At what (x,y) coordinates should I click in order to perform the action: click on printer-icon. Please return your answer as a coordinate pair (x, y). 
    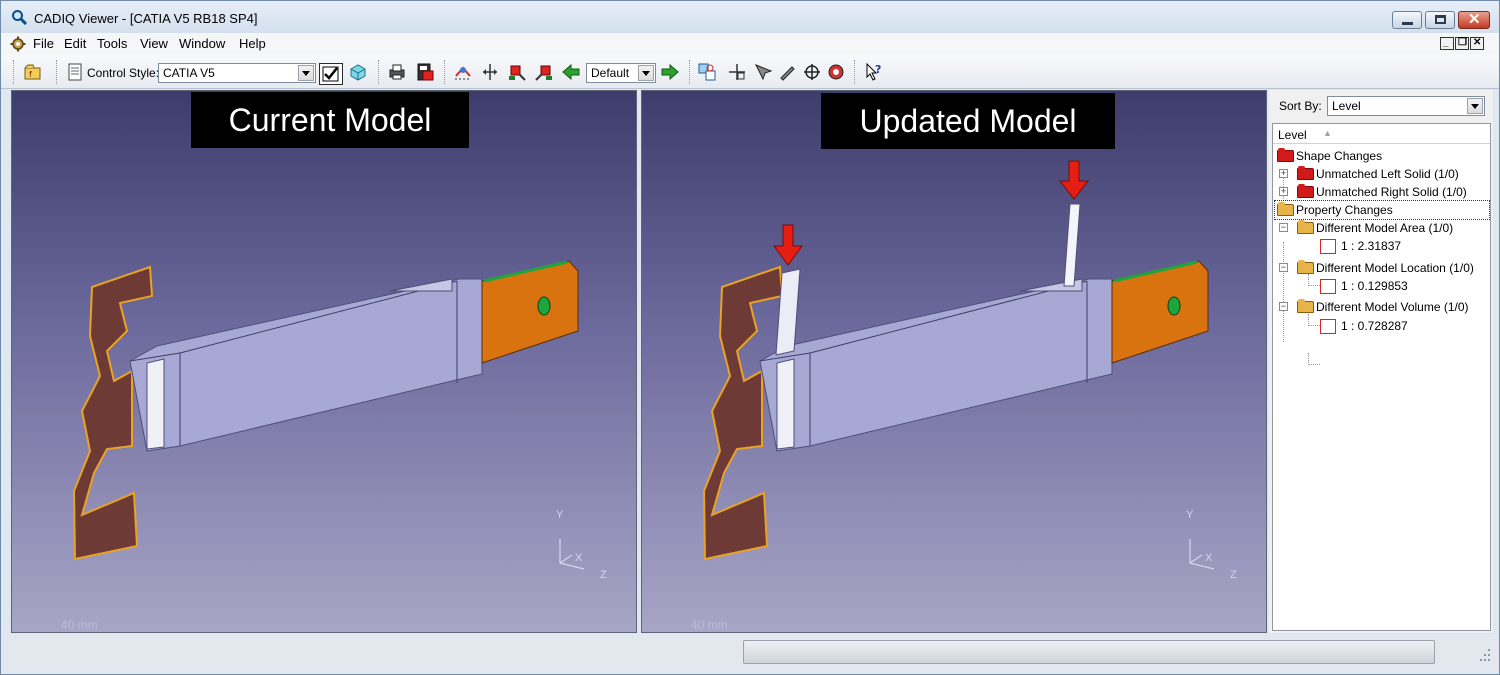
    Looking at the image, I should click on (397, 72).